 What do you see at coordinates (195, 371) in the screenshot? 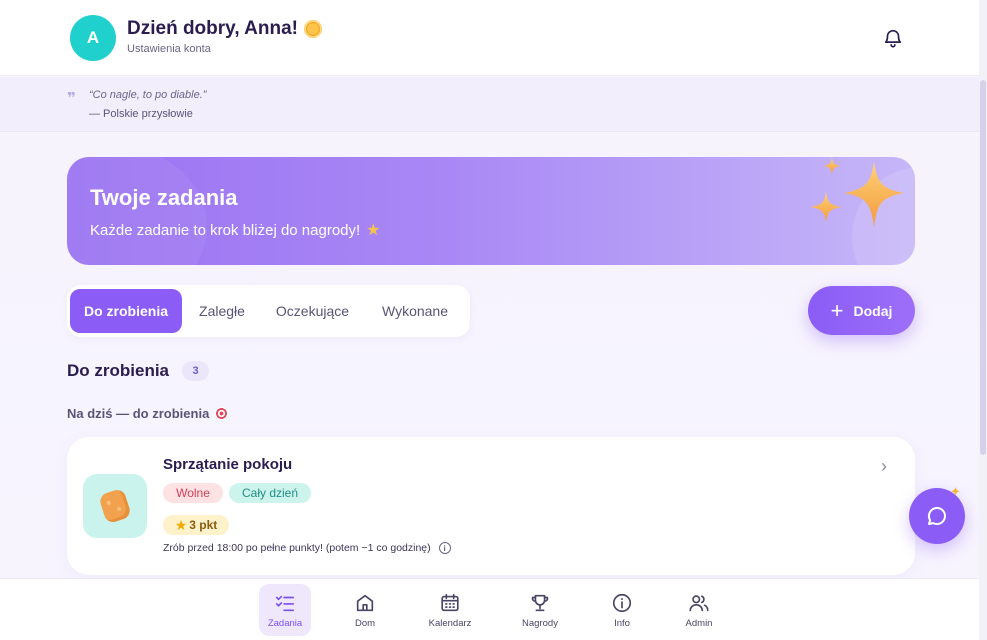
I see `count-badge: 3` at bounding box center [195, 371].